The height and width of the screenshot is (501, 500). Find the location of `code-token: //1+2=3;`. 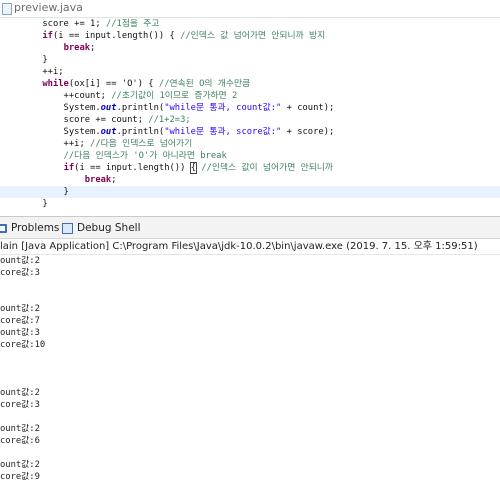

code-token: //1+2=3; is located at coordinates (169, 120).